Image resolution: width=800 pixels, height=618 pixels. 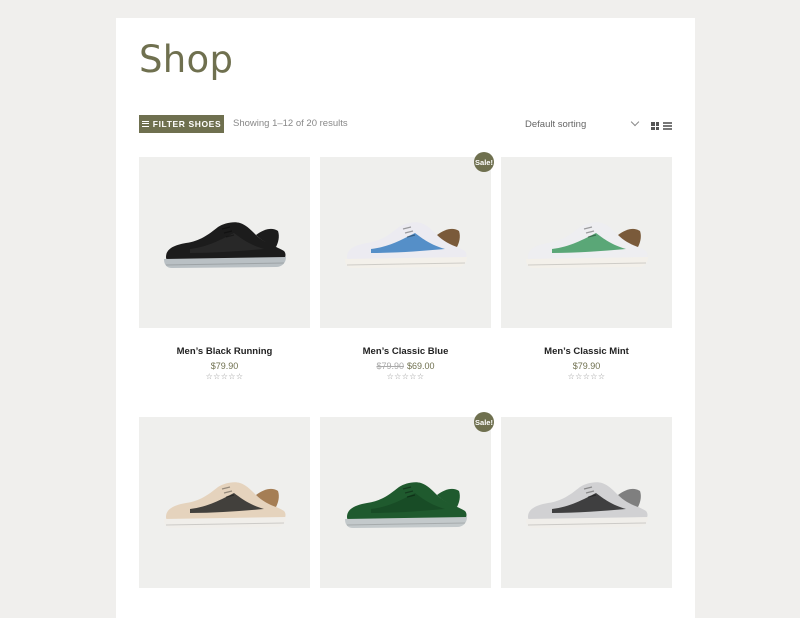 I want to click on product-old-price: $79.90, so click(x=390, y=366).